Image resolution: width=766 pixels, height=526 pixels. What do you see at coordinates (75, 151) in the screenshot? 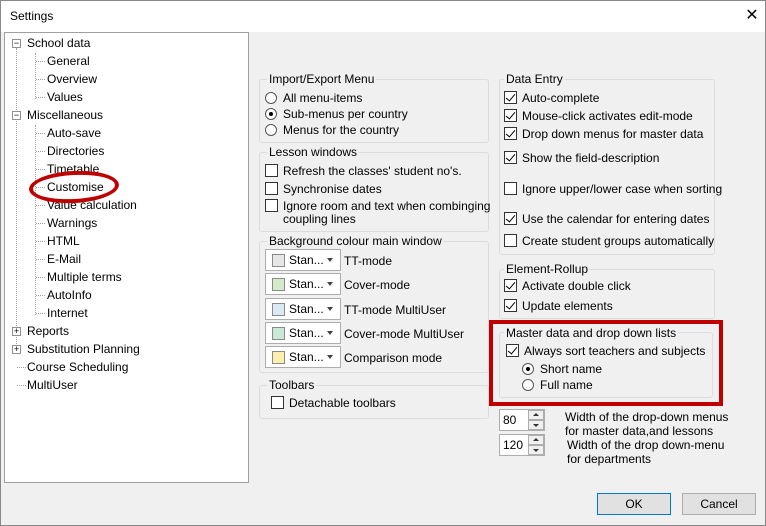
I see `tree-item-directories: Directories` at bounding box center [75, 151].